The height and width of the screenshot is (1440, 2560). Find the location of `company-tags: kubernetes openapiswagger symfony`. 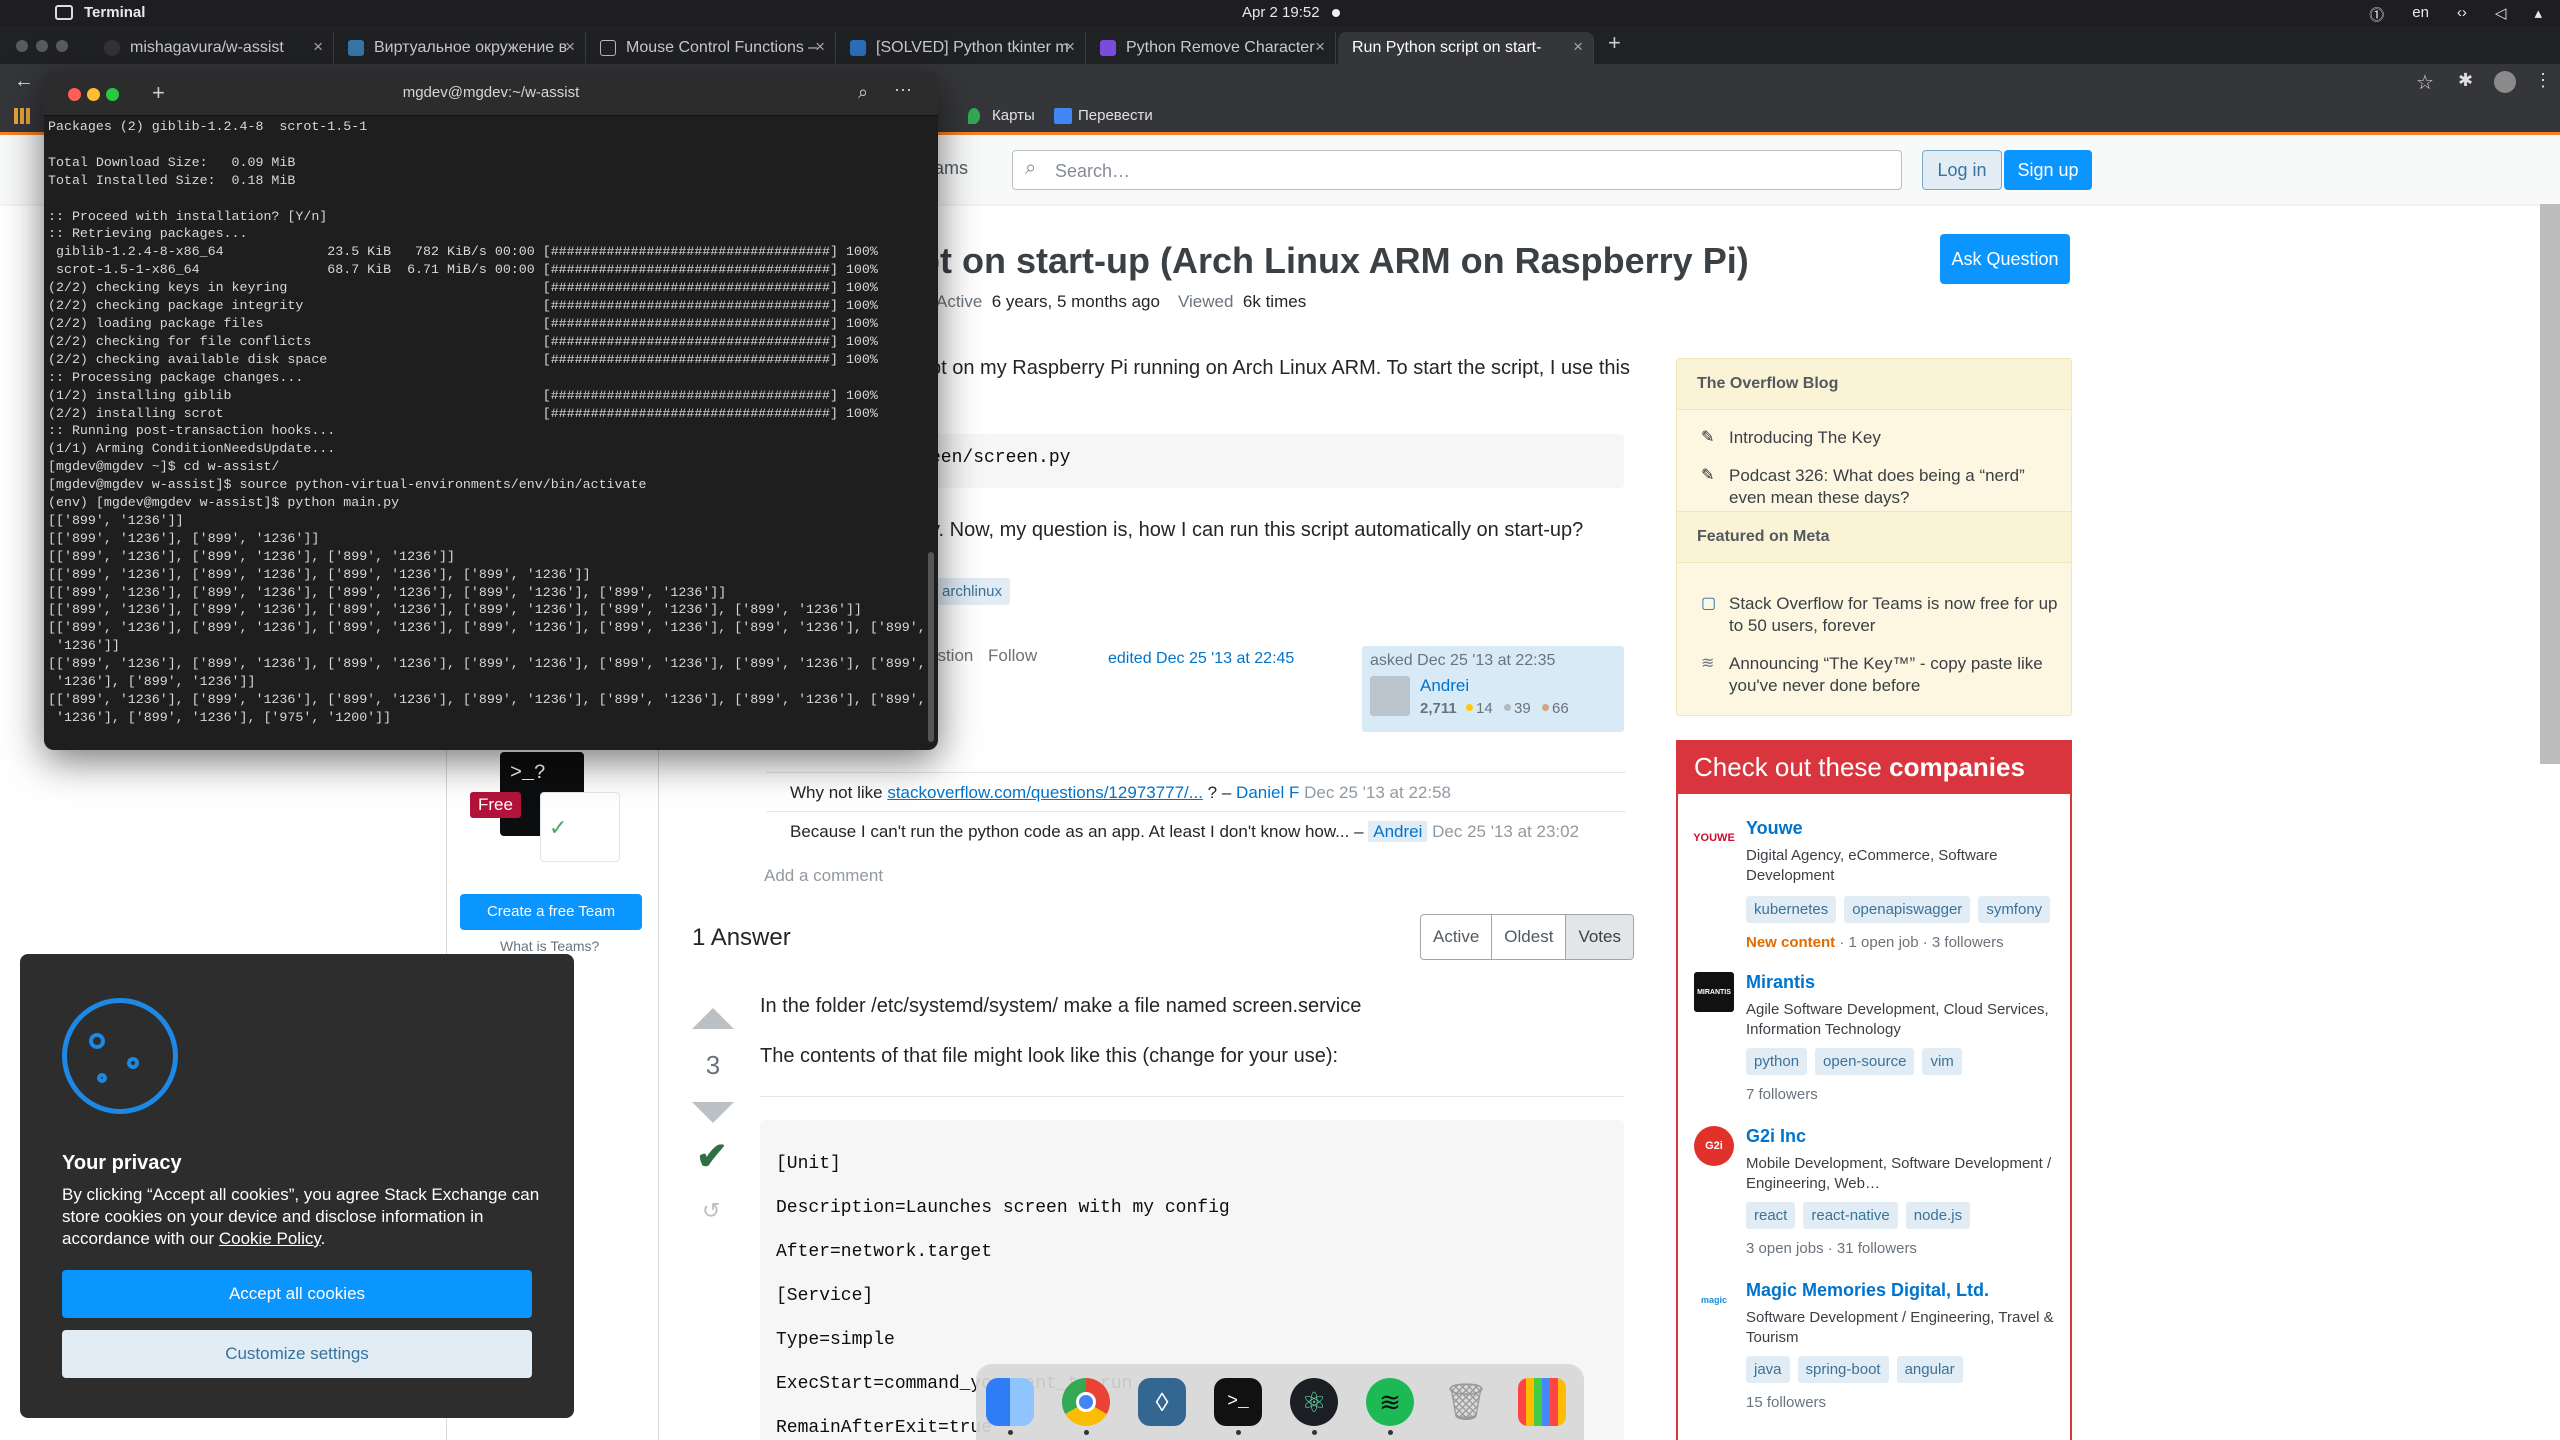

company-tags: kubernetes openapiswagger symfony is located at coordinates (1898, 909).